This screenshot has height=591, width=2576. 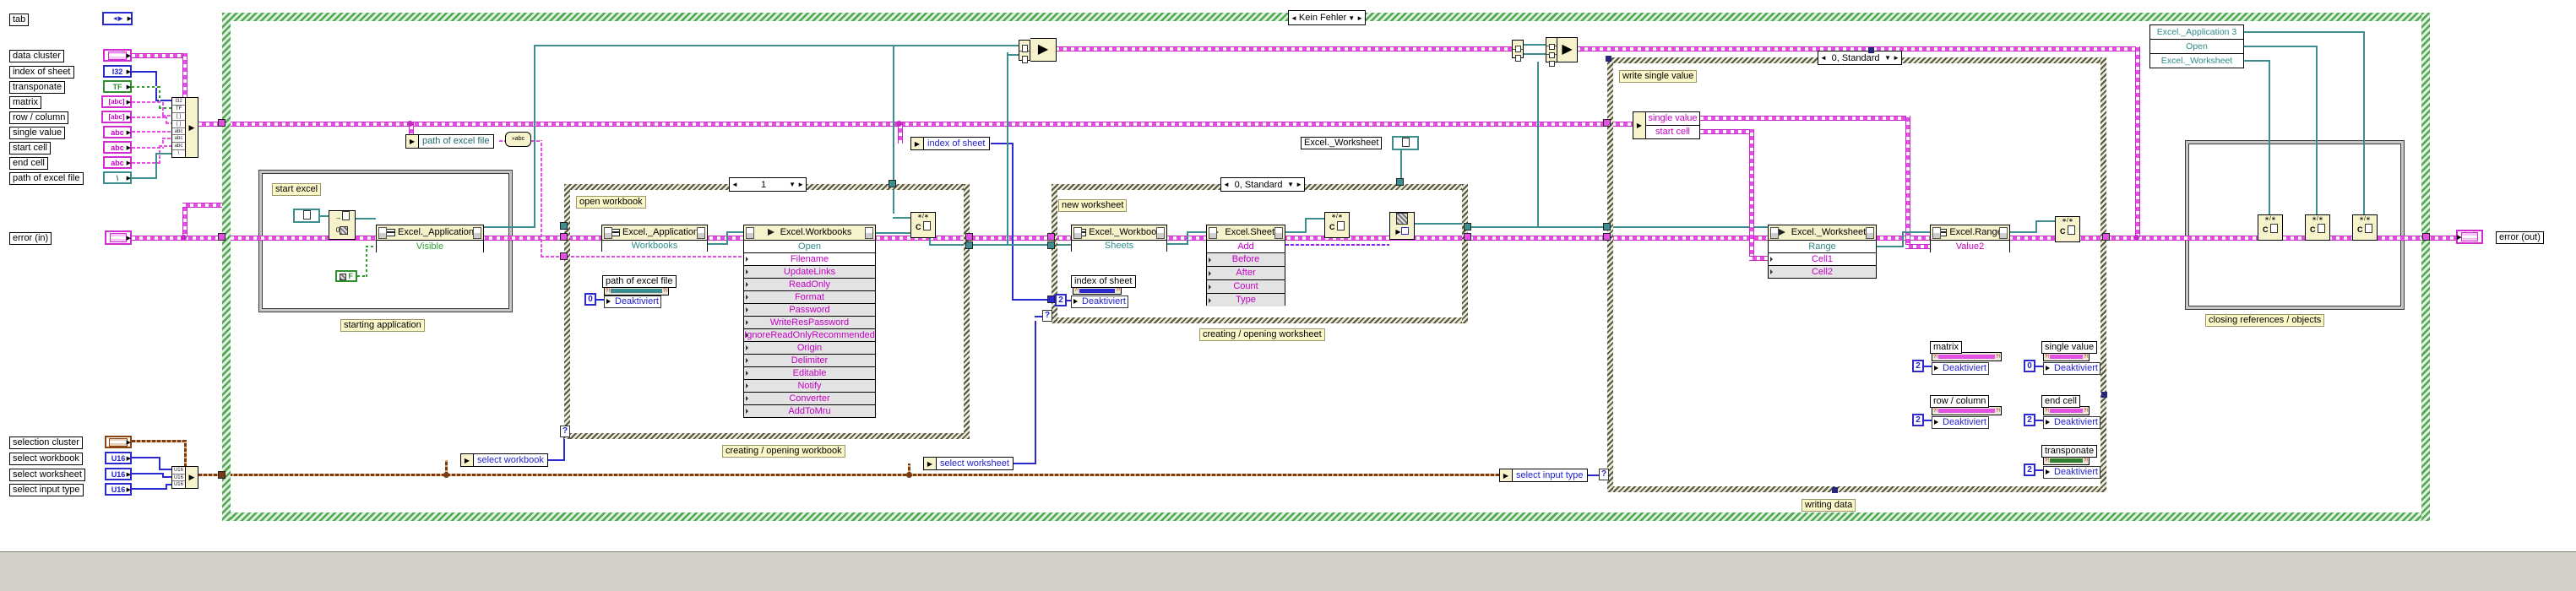 What do you see at coordinates (1246, 272) in the screenshot?
I see `invoke-param-row: After` at bounding box center [1246, 272].